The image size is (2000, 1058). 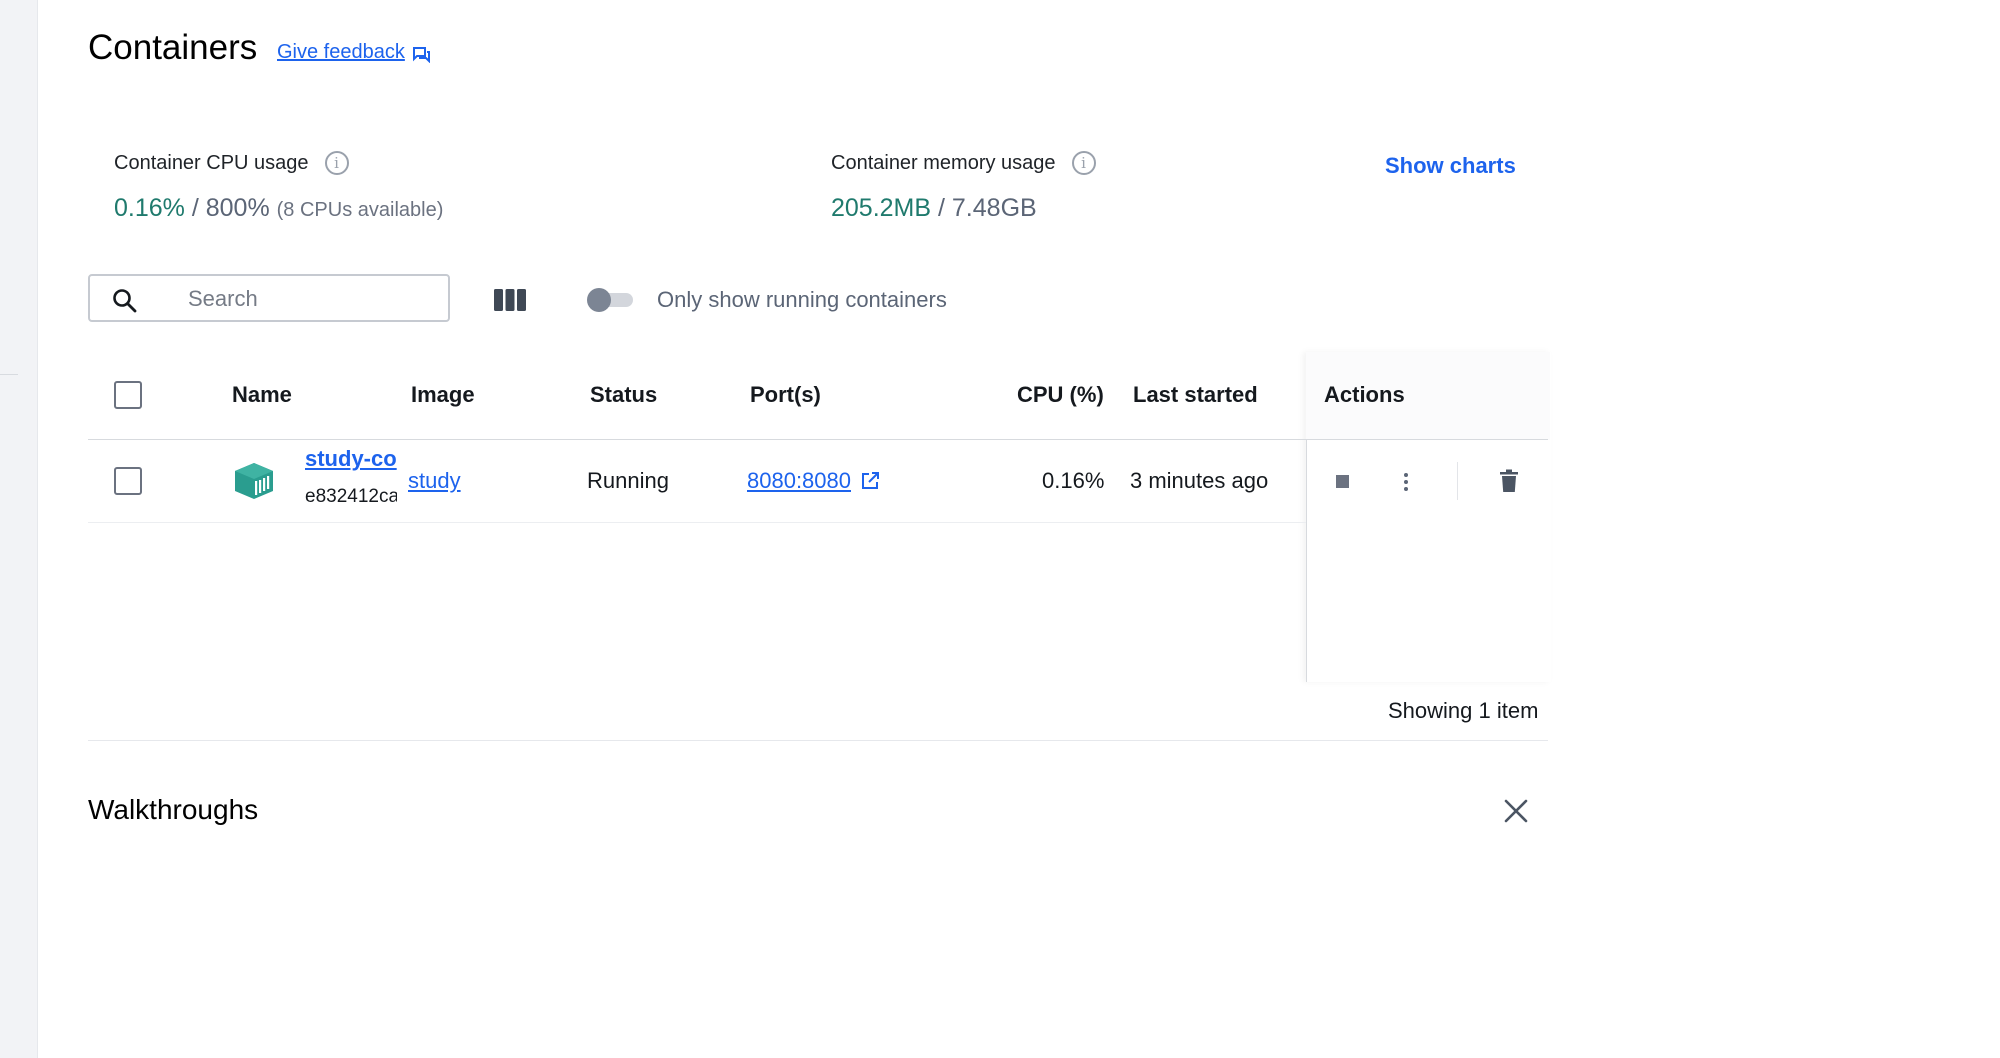 I want to click on row-divider, so click(x=697, y=522).